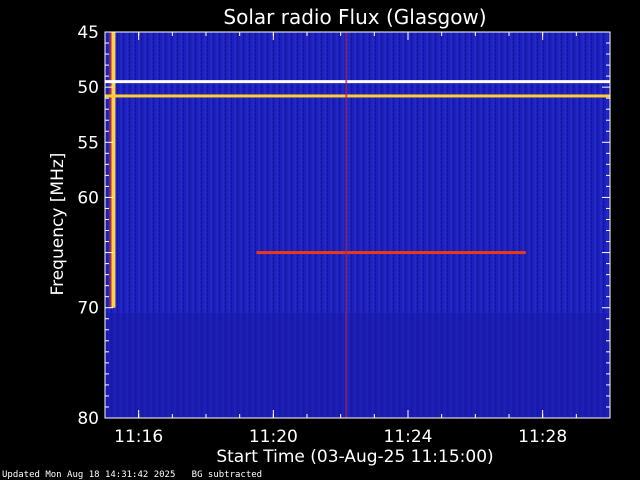 The width and height of the screenshot is (640, 480). Describe the element at coordinates (113, 170) in the screenshot. I see `broadband-burst` at that location.